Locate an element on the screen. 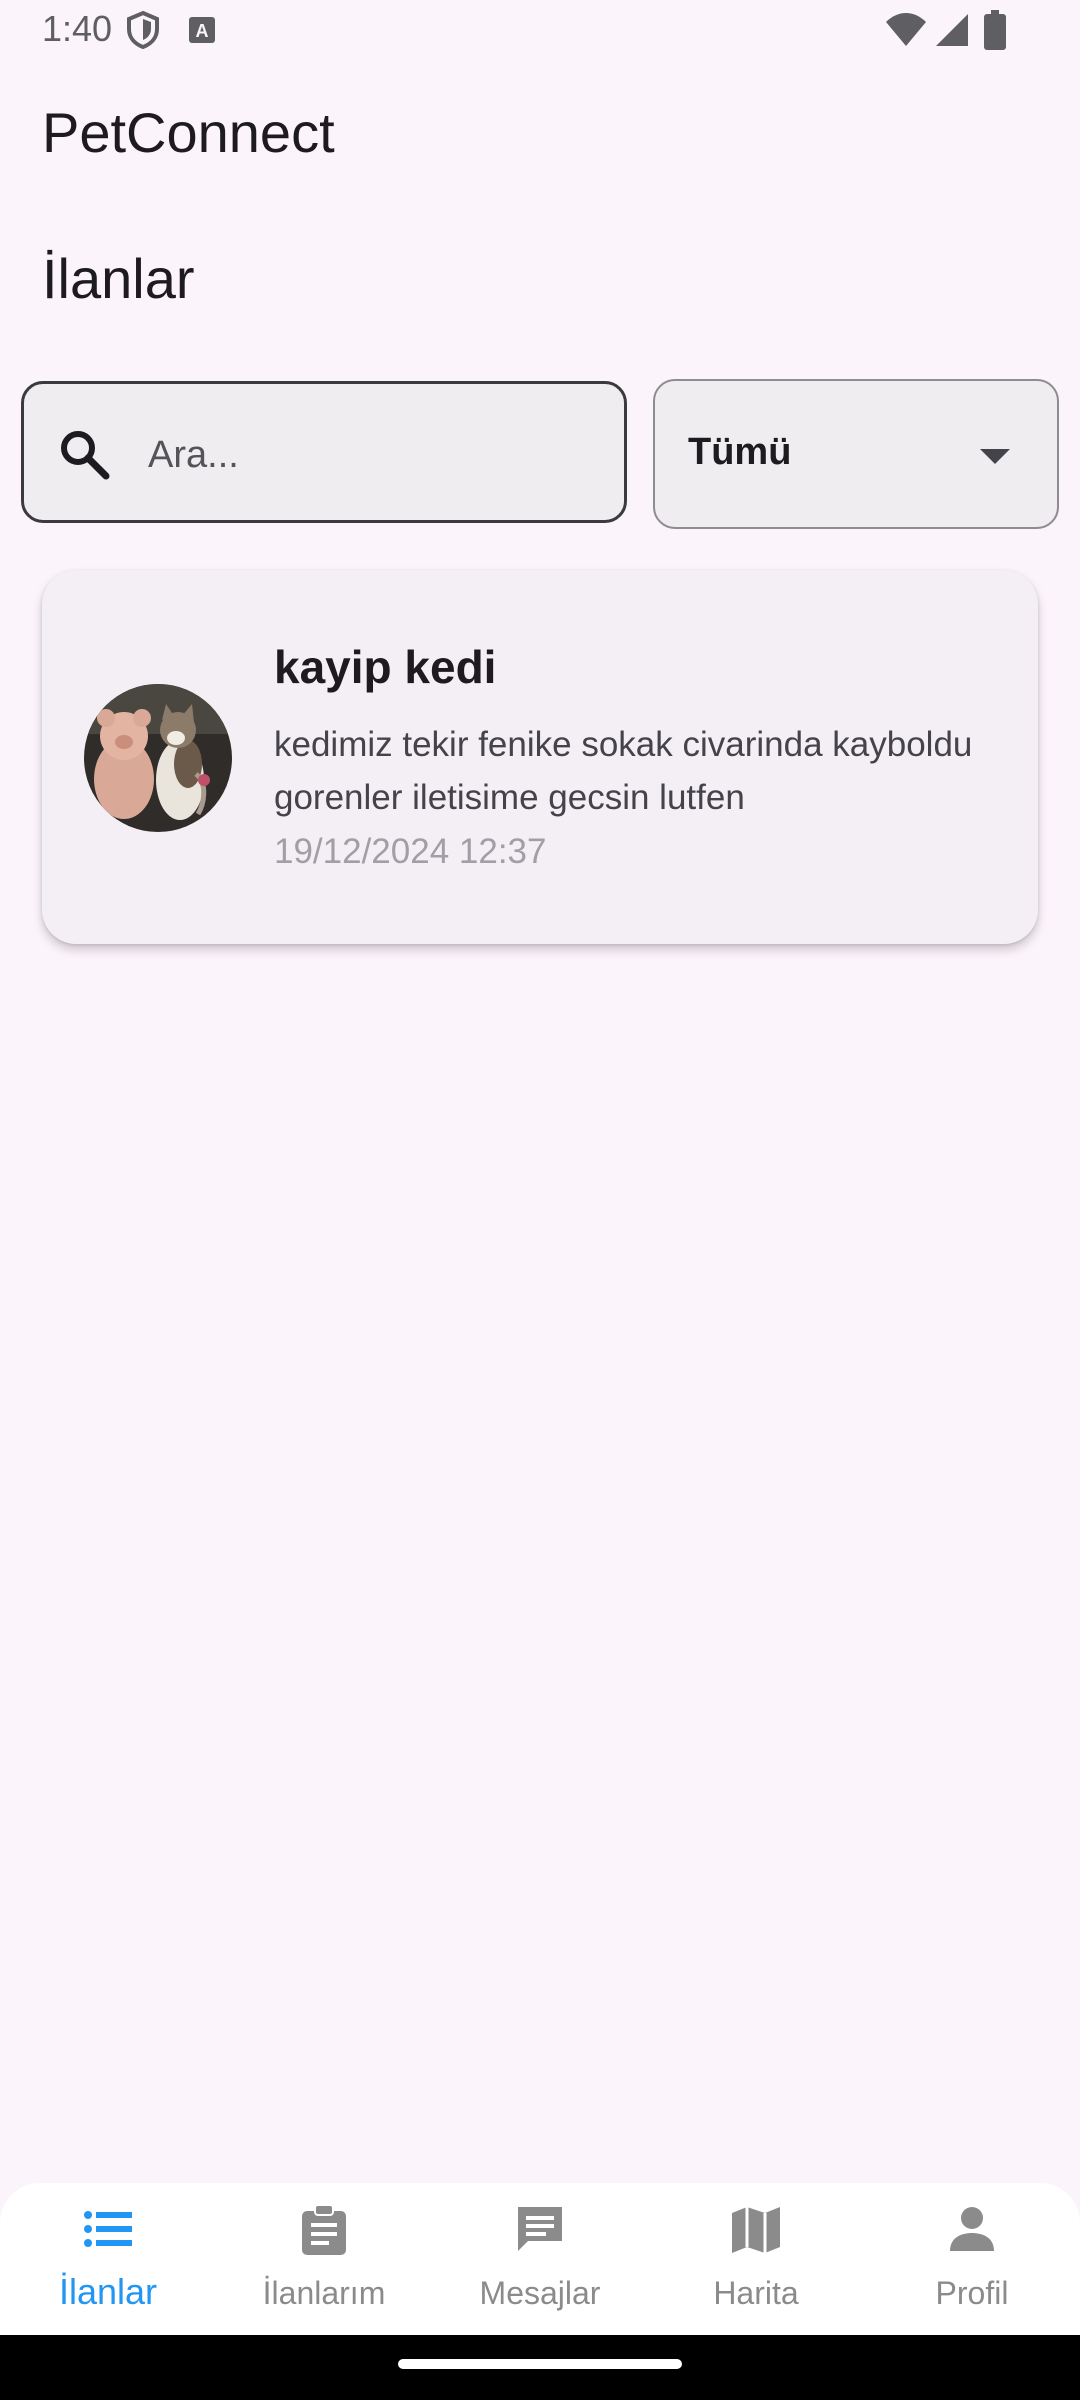  keyboard-a-icon: A is located at coordinates (202, 32).